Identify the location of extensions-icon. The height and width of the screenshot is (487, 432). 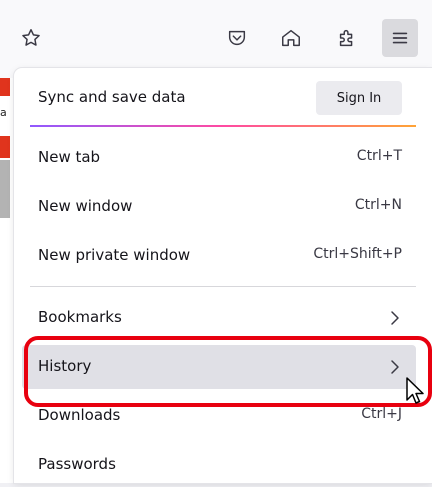
(346, 38).